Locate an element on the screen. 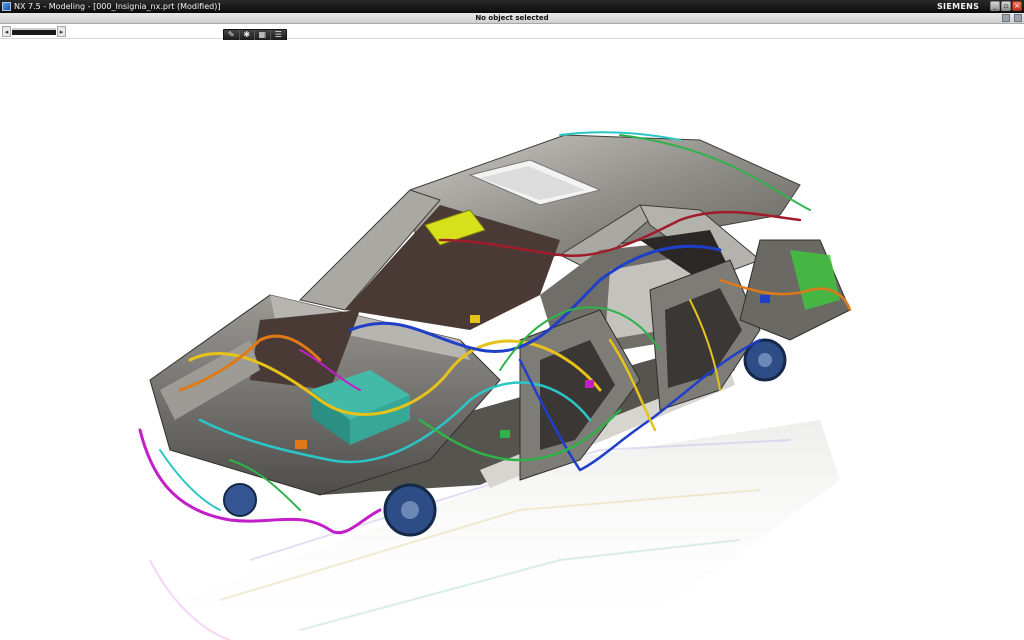 Image resolution: width=1024 pixels, height=640 pixels. close-button: × is located at coordinates (1017, 6).